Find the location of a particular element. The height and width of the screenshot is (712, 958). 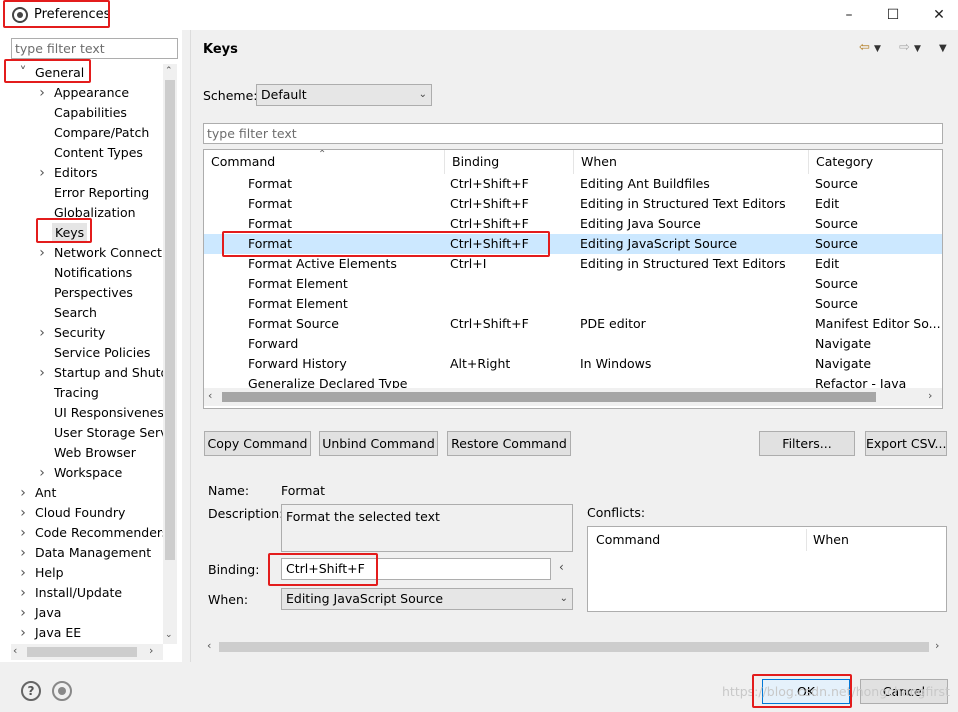

tree-item-globalization: Globalization is located at coordinates (95, 213).